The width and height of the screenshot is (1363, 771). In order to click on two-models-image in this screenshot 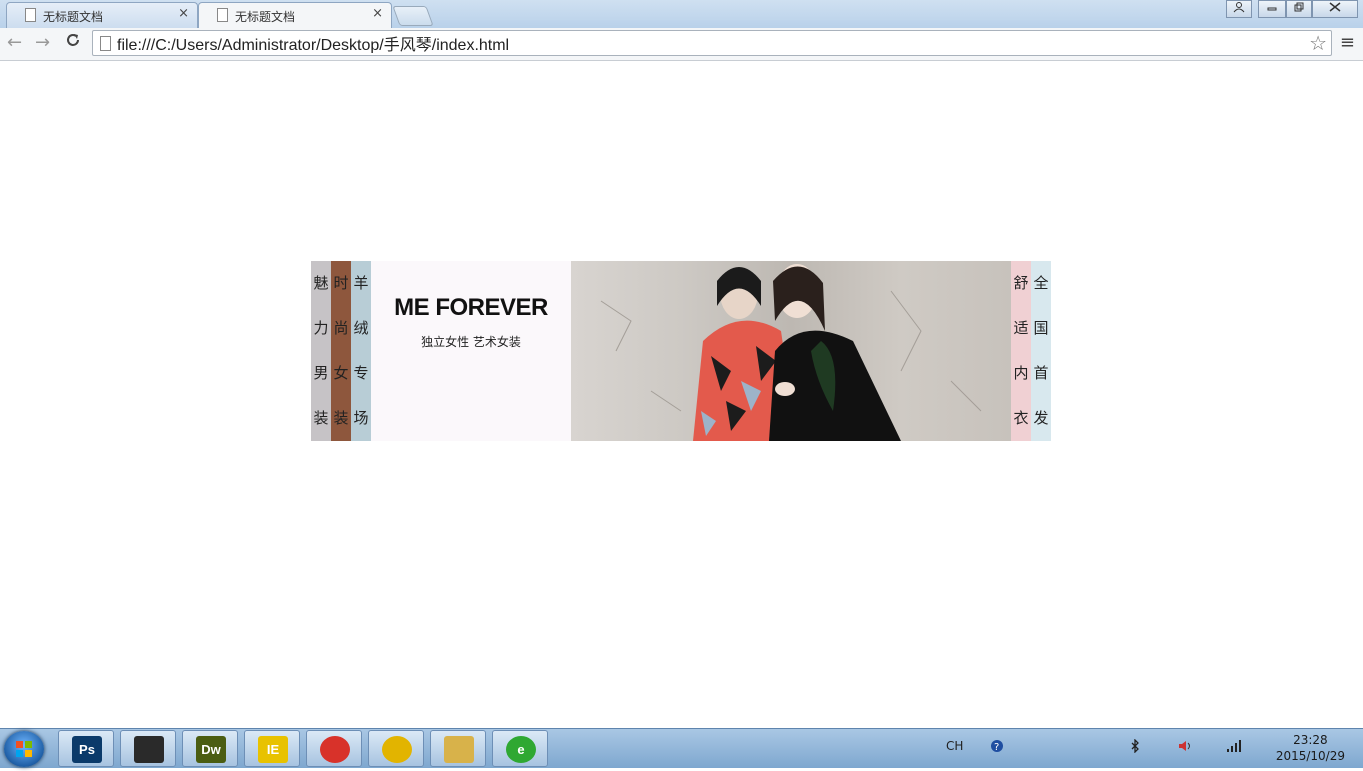, I will do `click(791, 352)`.